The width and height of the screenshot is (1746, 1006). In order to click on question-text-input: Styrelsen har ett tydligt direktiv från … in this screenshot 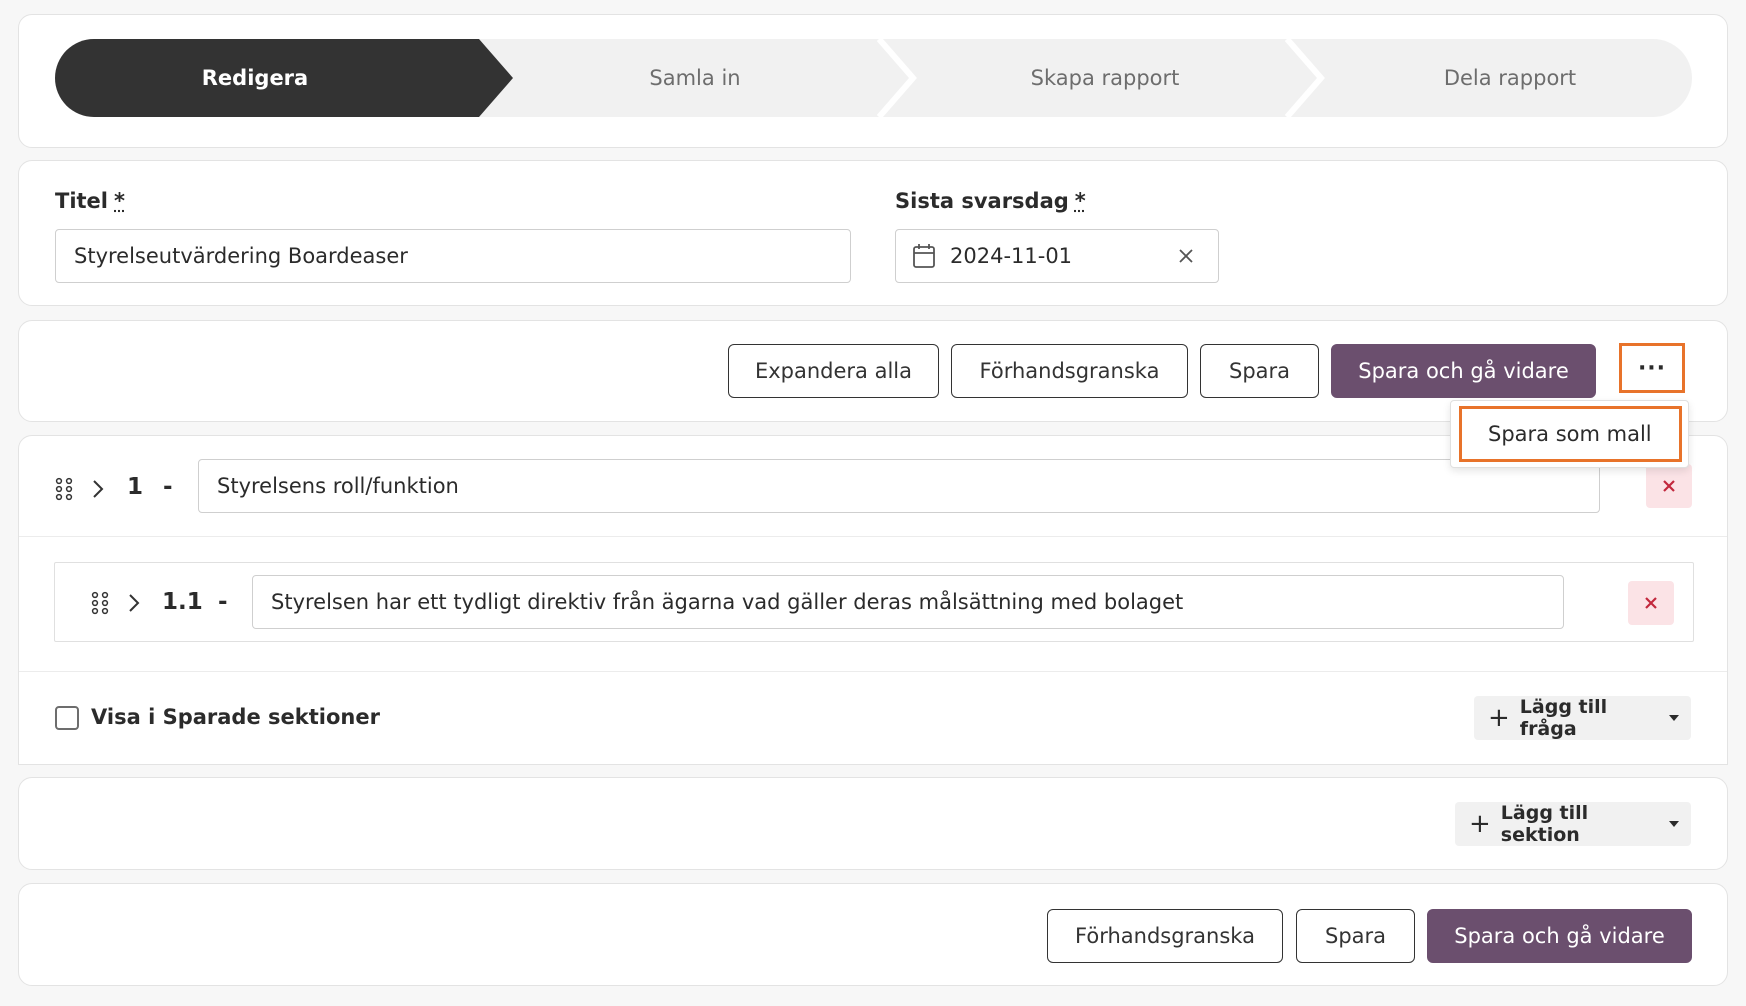, I will do `click(908, 602)`.